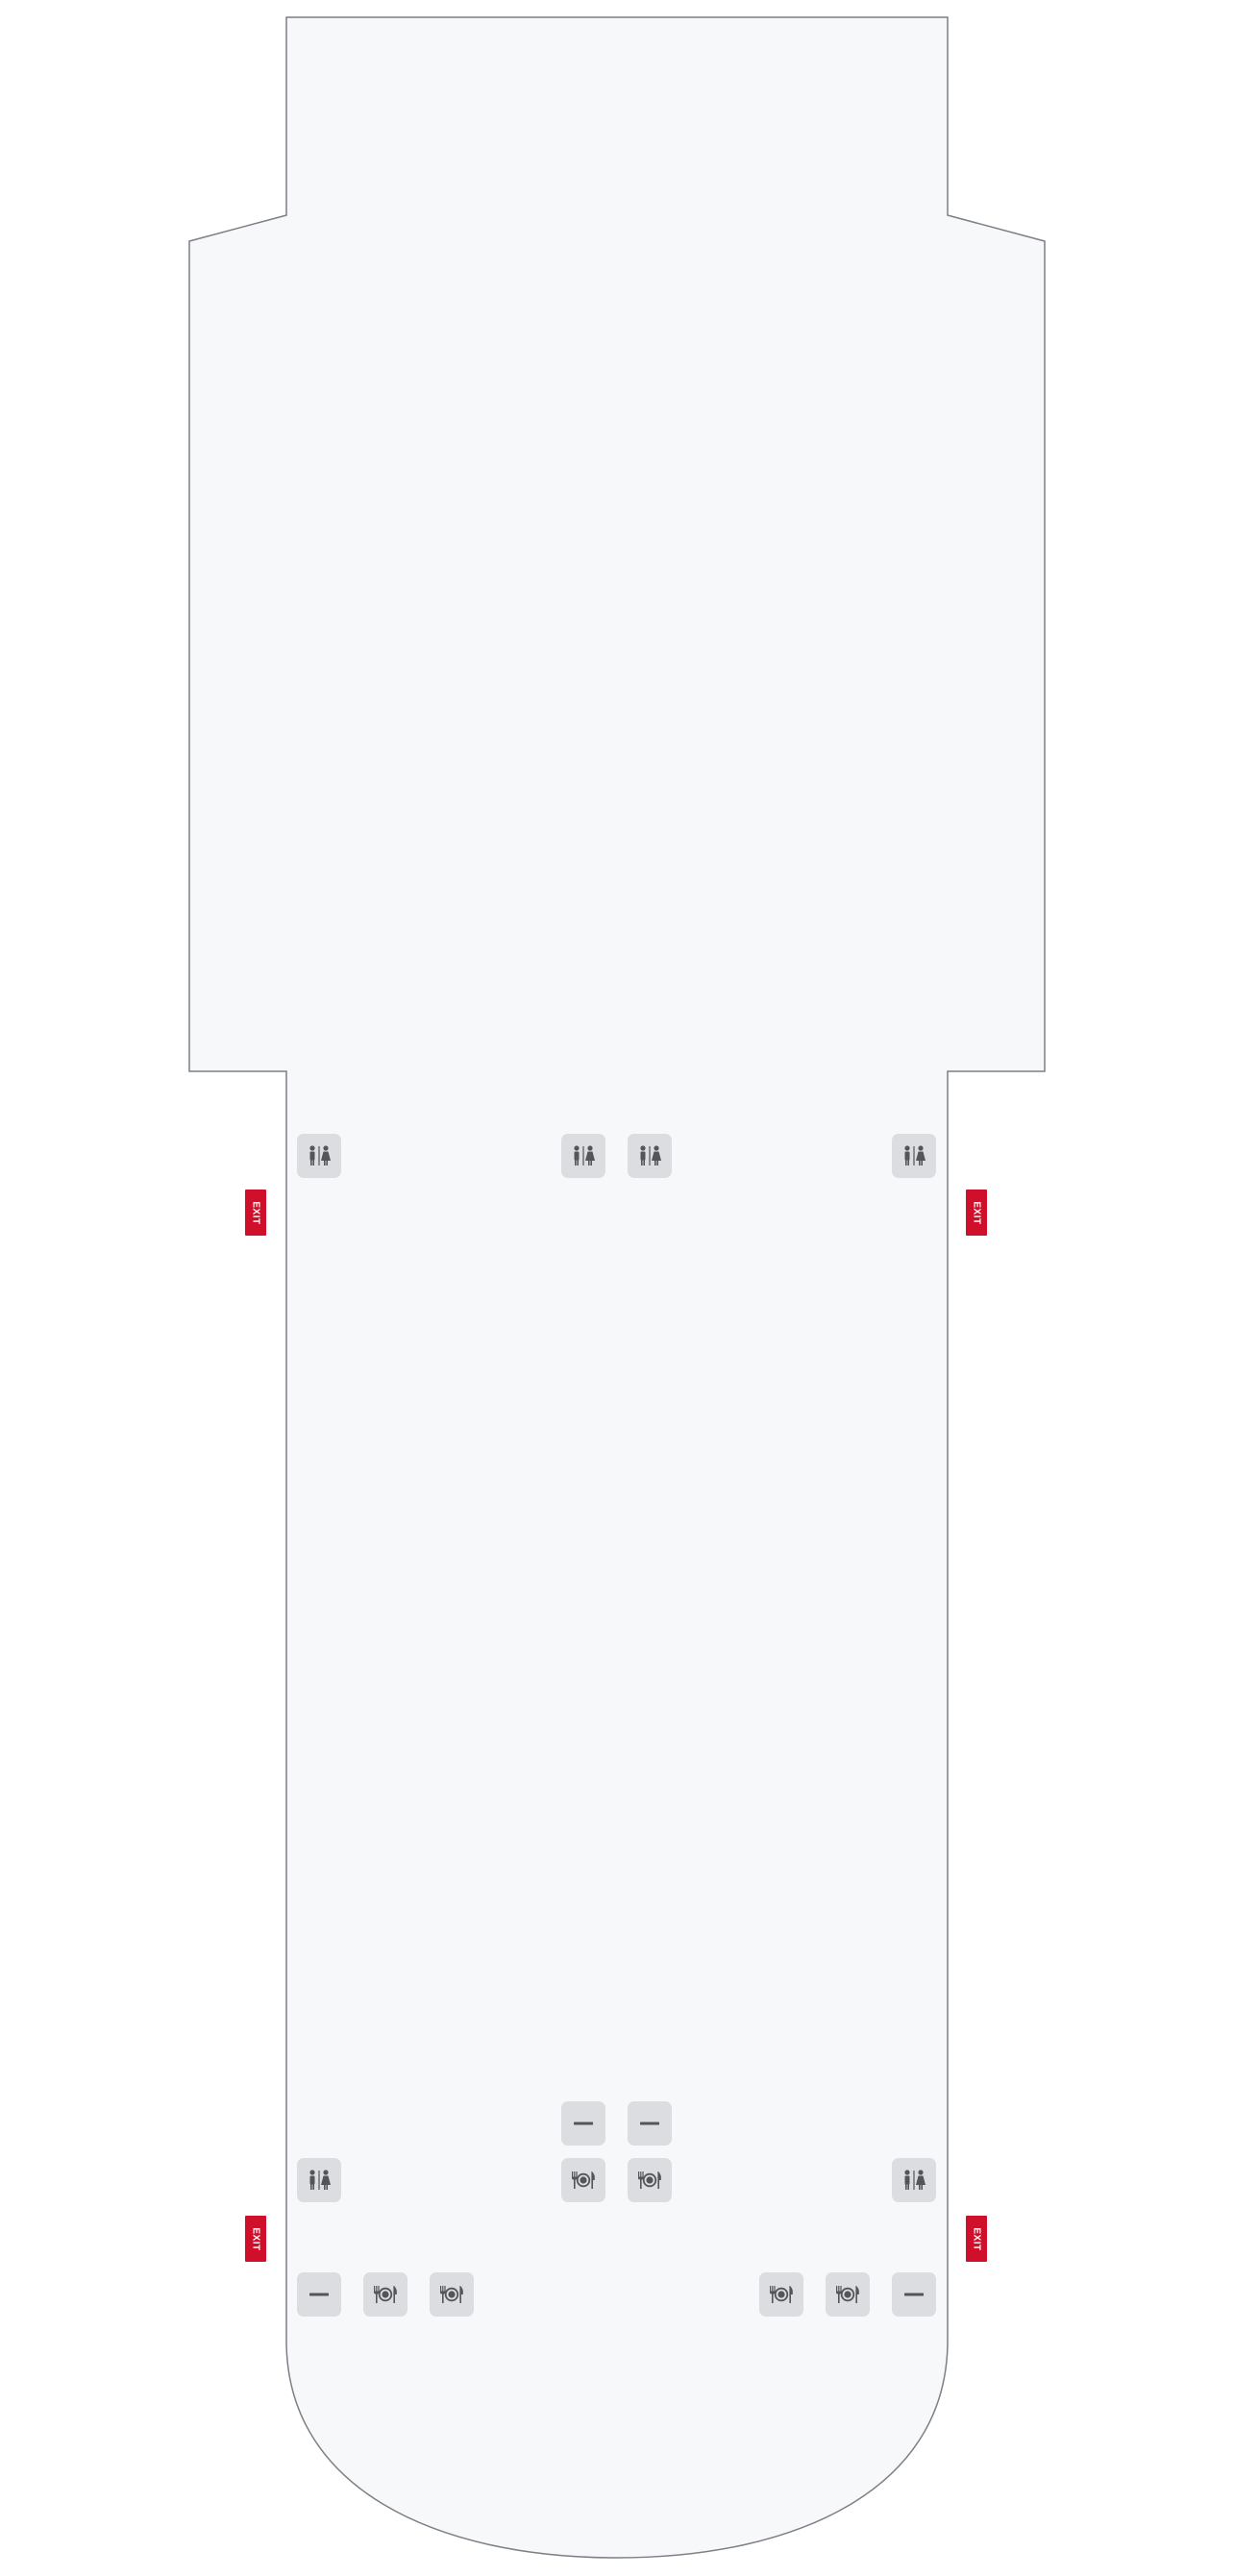 The height and width of the screenshot is (2576, 1234). I want to click on exit-sign-left-rear: EXIT, so click(255, 2239).